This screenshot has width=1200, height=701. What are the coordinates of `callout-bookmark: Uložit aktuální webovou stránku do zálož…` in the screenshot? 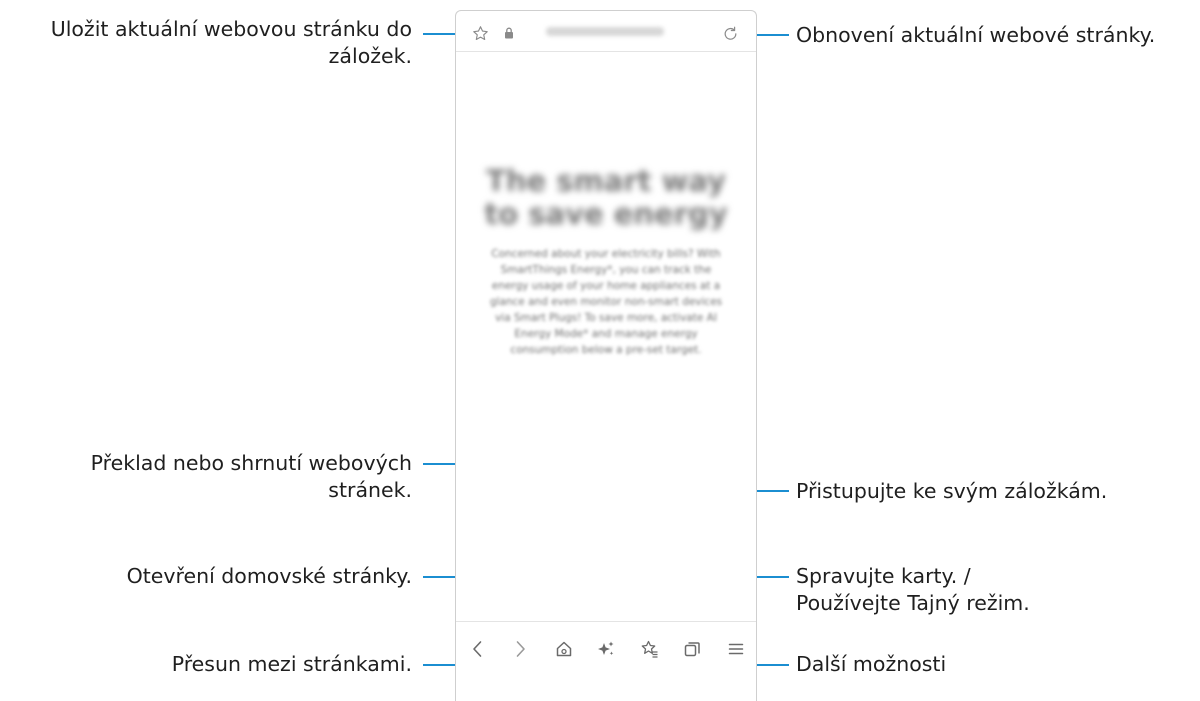 It's located at (231, 42).